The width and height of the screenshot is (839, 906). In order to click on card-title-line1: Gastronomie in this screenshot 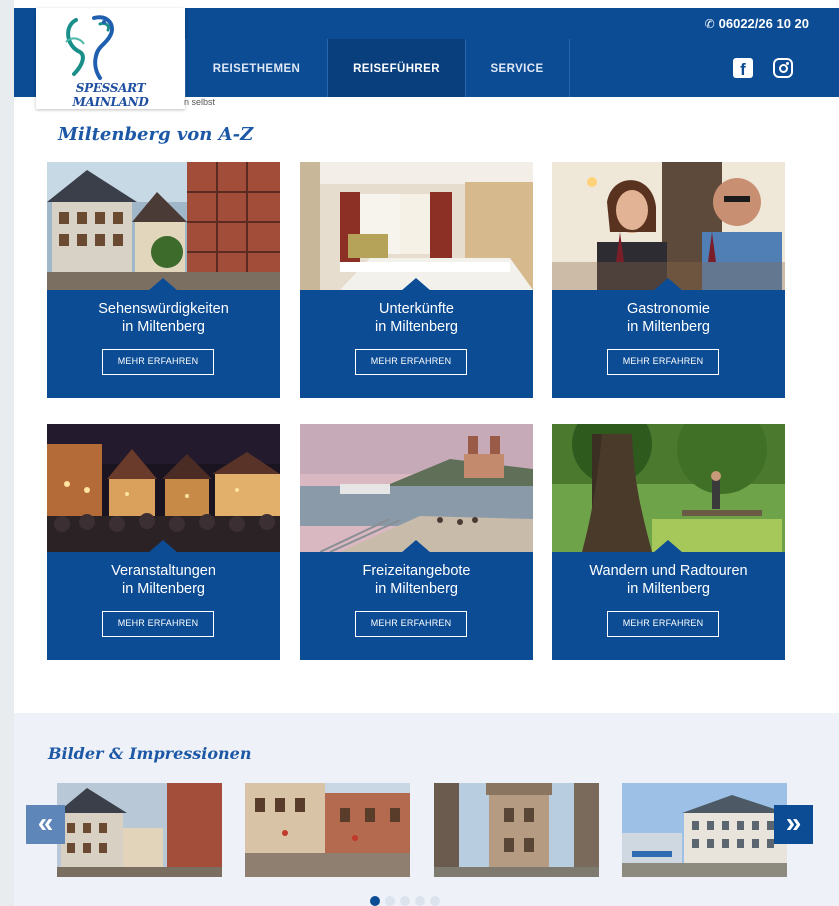, I will do `click(668, 309)`.